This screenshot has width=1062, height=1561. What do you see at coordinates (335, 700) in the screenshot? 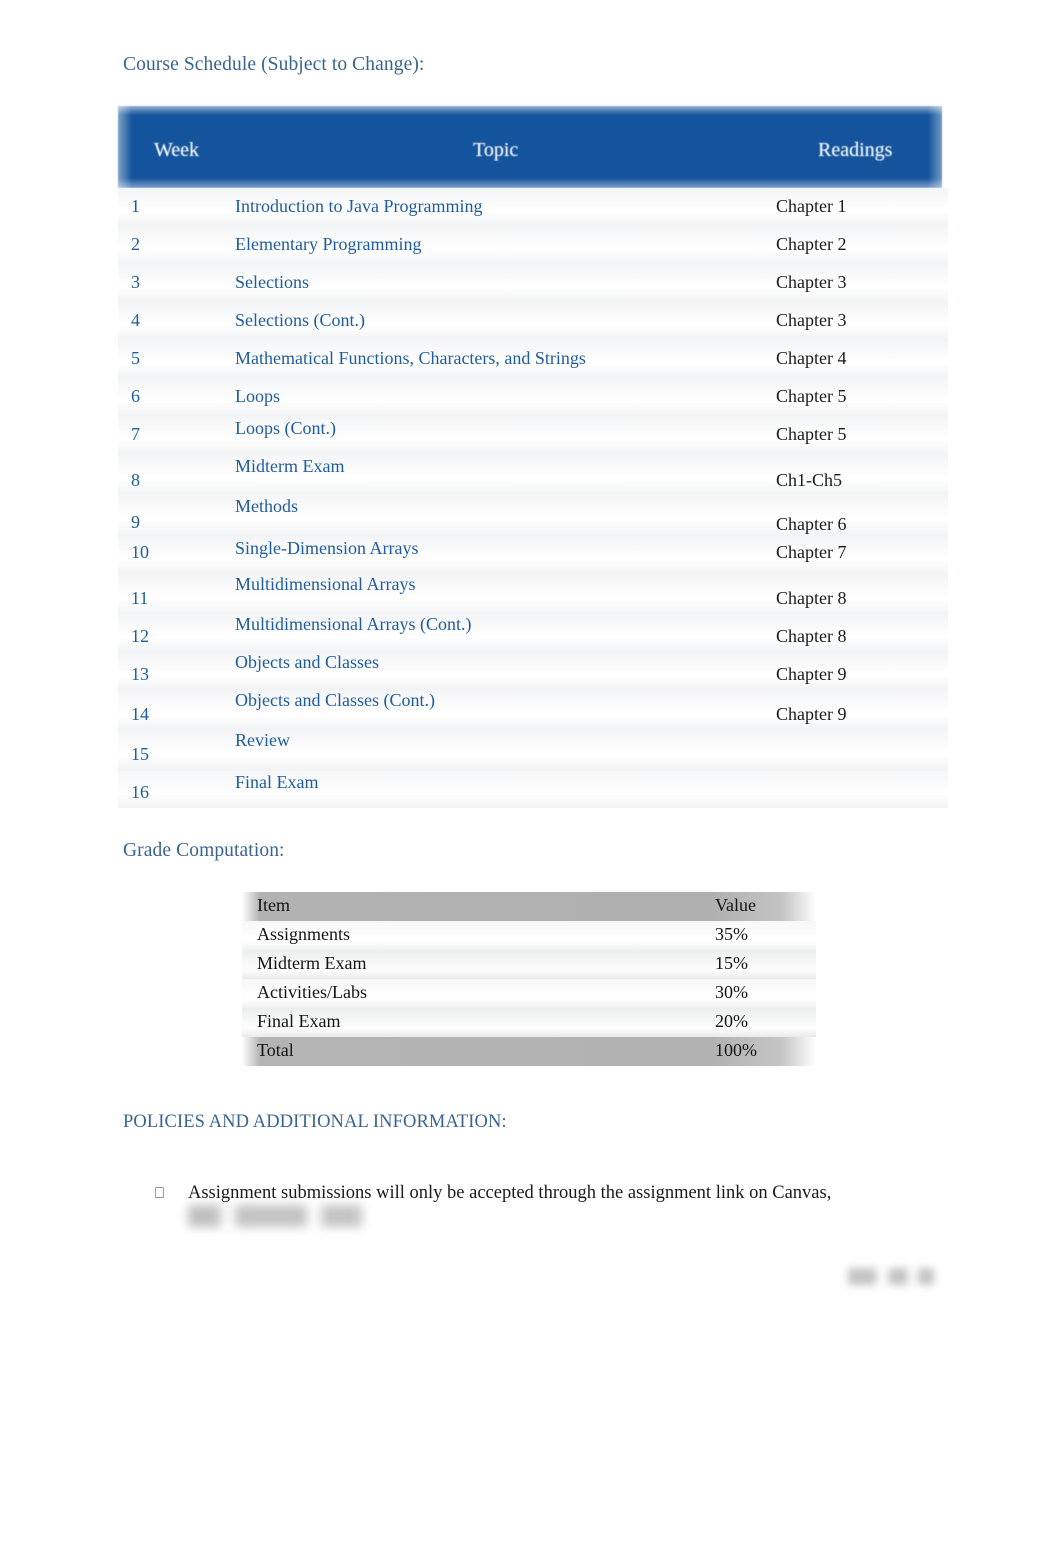
I see `schedule-cell-topic: Objects and Classes (Cont.)` at bounding box center [335, 700].